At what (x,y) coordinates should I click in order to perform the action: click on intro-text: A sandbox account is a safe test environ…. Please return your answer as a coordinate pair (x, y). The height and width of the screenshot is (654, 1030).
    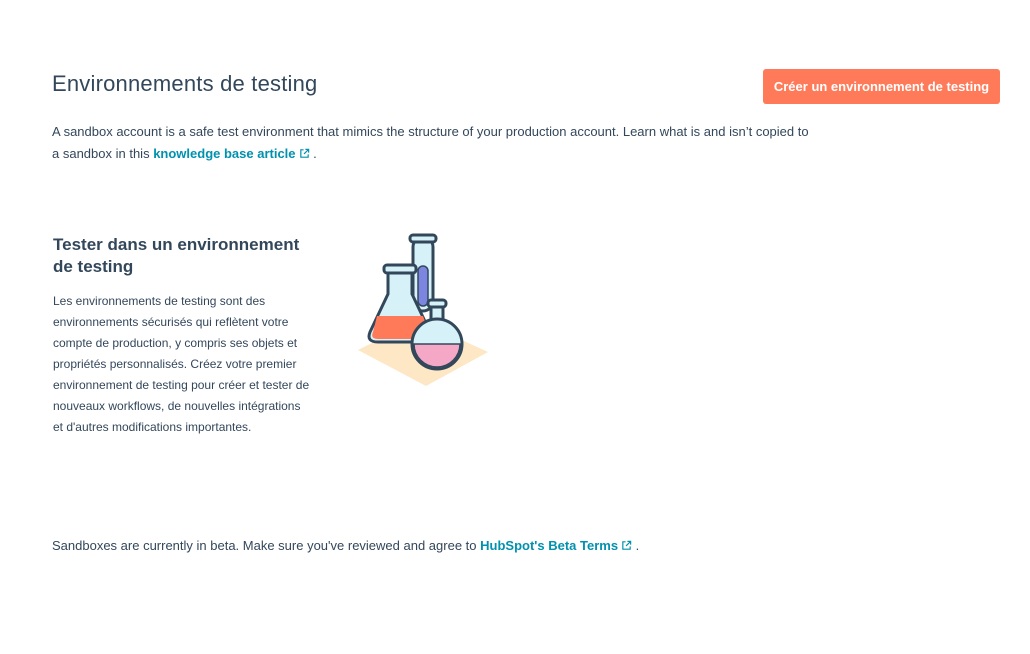
    Looking at the image, I should click on (432, 143).